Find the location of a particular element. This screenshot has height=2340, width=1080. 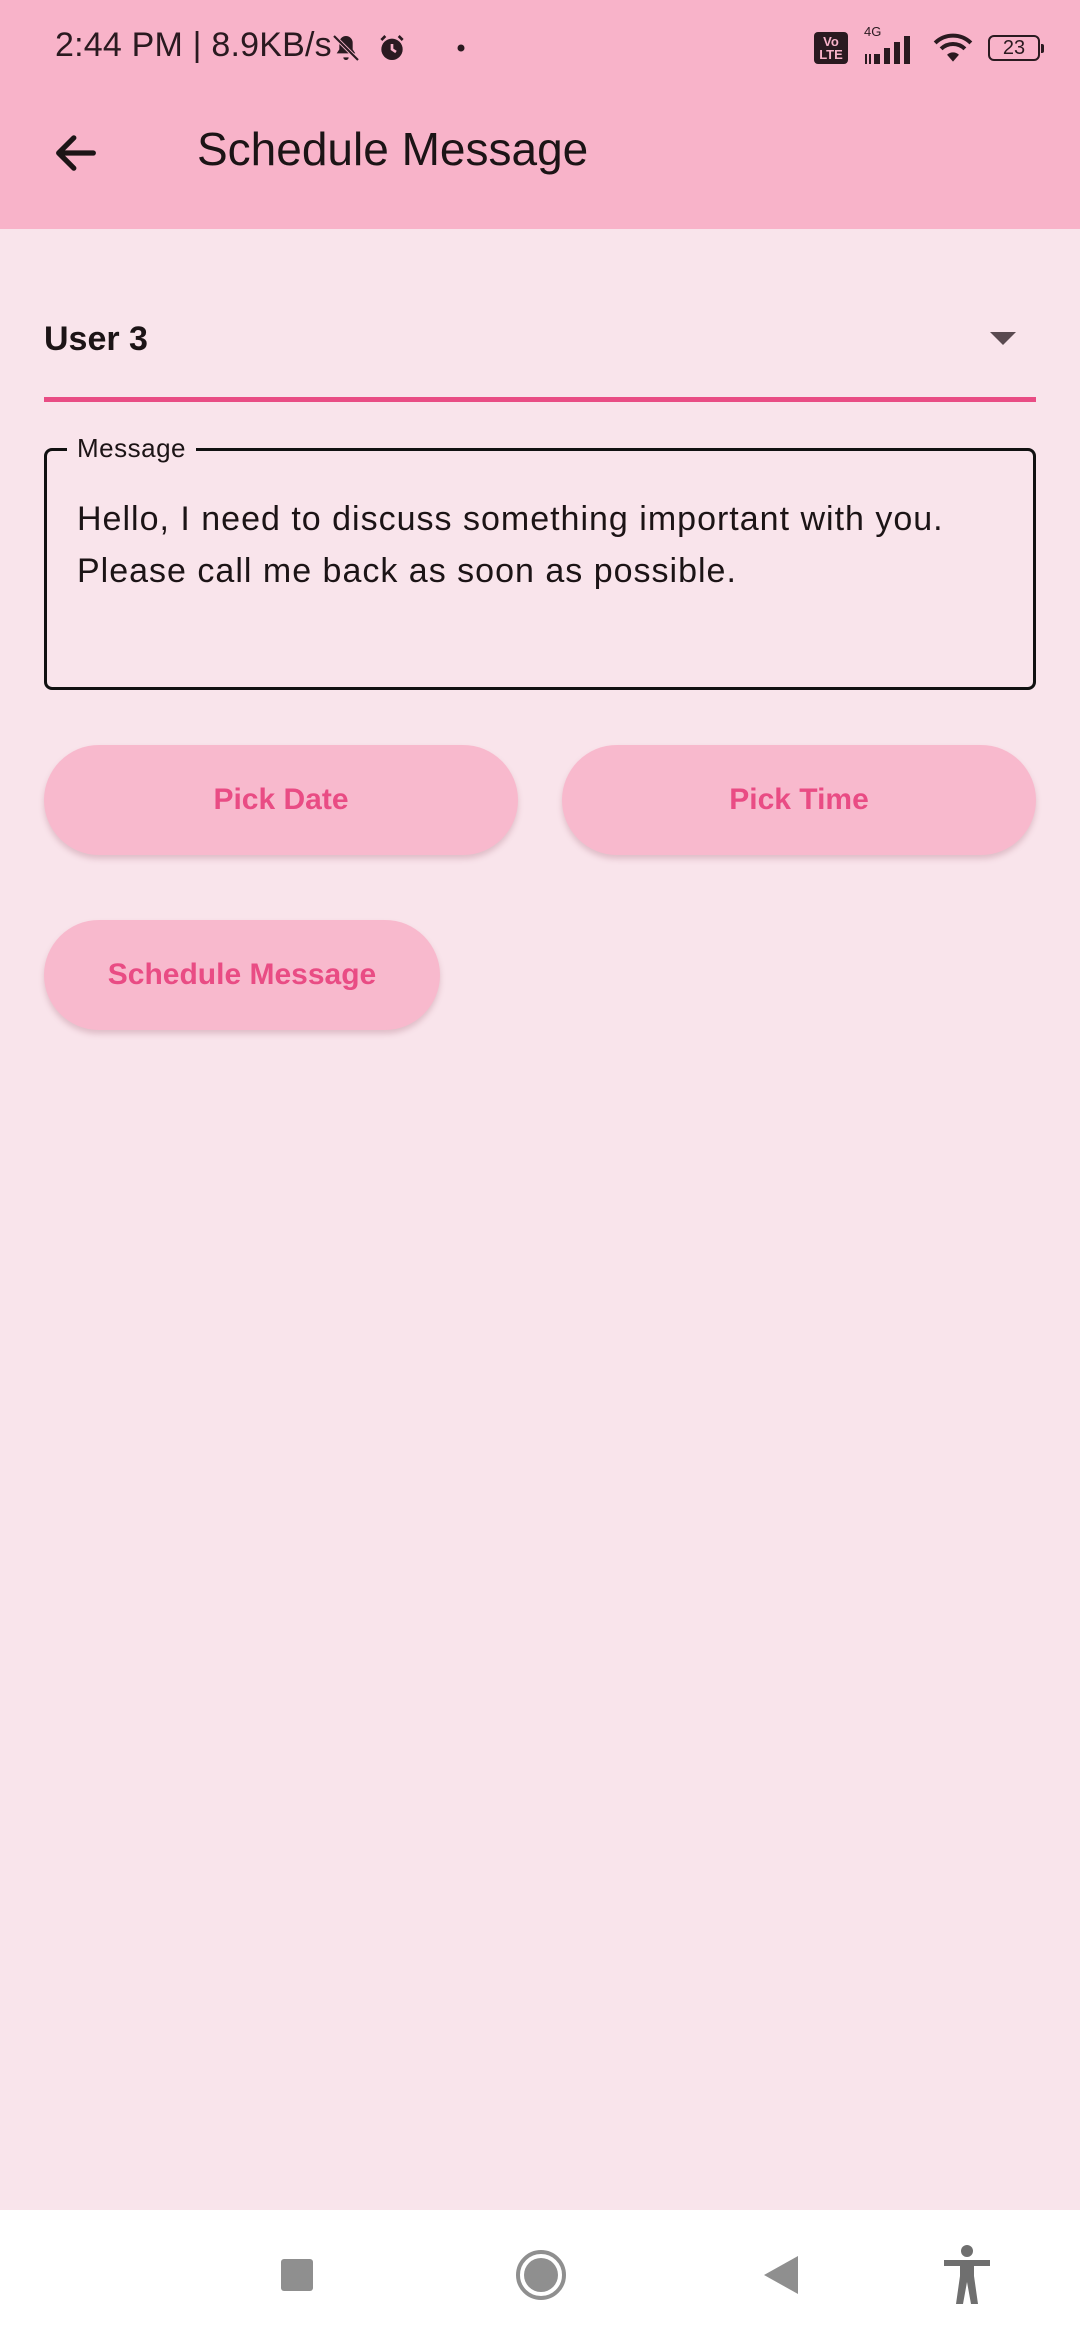

recents-button is located at coordinates (297, 2275).